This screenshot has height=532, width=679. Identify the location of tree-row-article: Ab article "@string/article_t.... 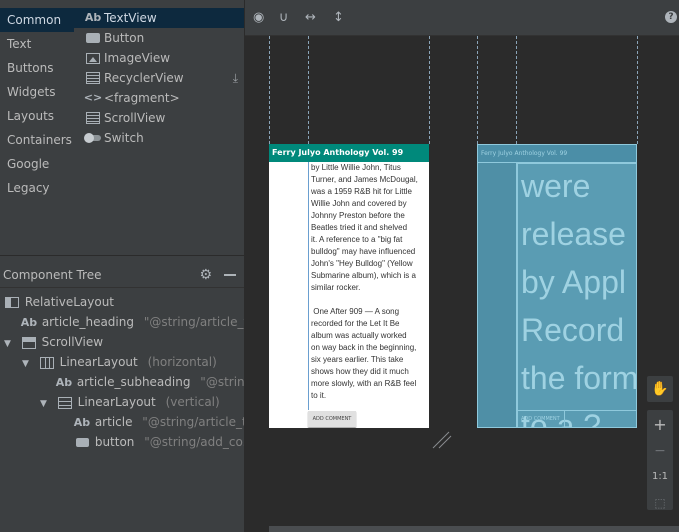
(165, 422).